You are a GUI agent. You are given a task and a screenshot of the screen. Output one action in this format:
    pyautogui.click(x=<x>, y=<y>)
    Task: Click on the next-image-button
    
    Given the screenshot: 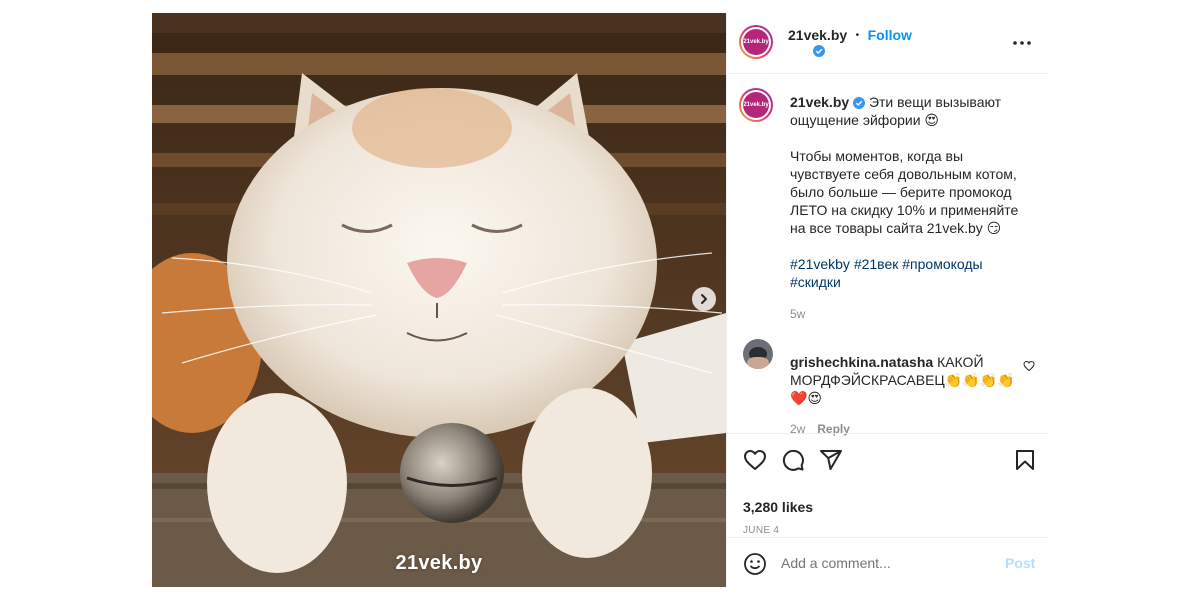 What is the action you would take?
    pyautogui.click(x=704, y=299)
    